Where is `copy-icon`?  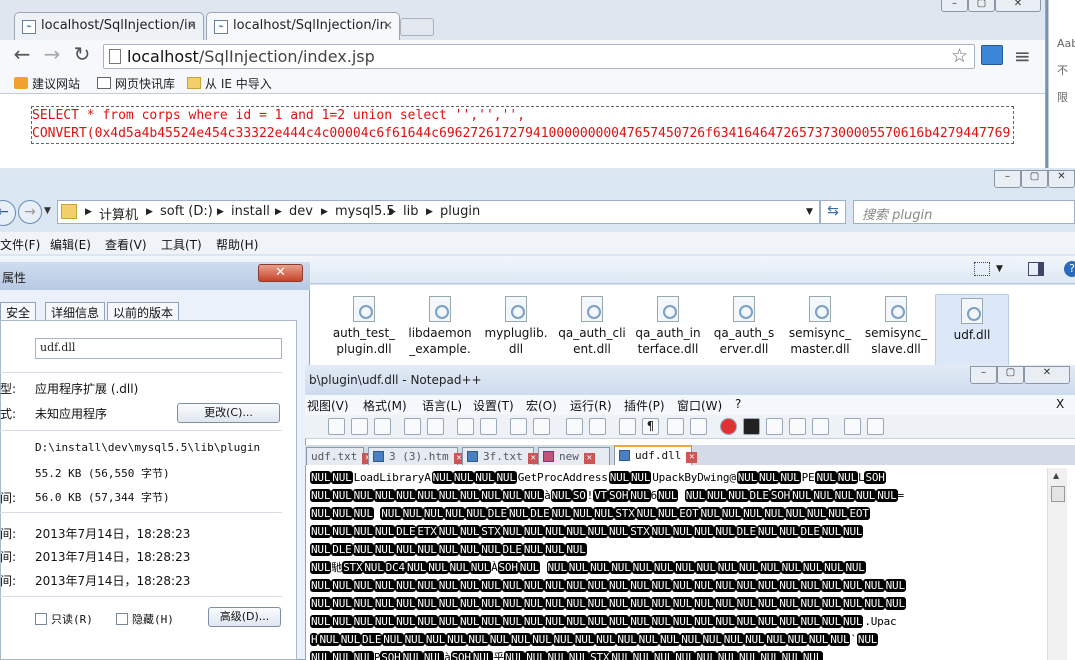 copy-icon is located at coordinates (359, 426).